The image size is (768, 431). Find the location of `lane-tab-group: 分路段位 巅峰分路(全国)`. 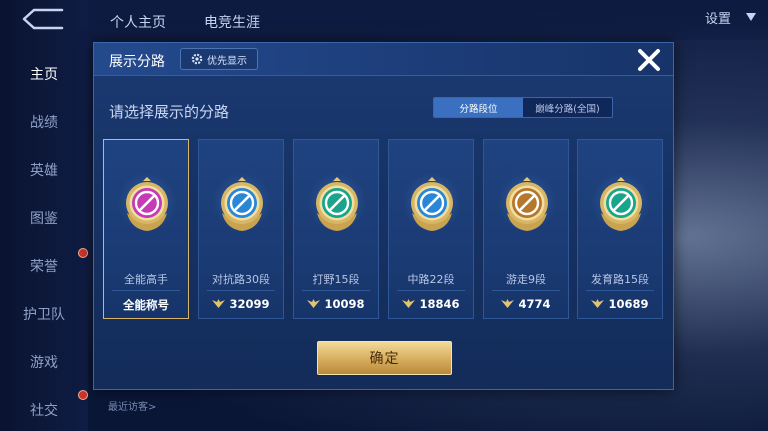

lane-tab-group: 分路段位 巅峰分路(全国) is located at coordinates (523, 107).